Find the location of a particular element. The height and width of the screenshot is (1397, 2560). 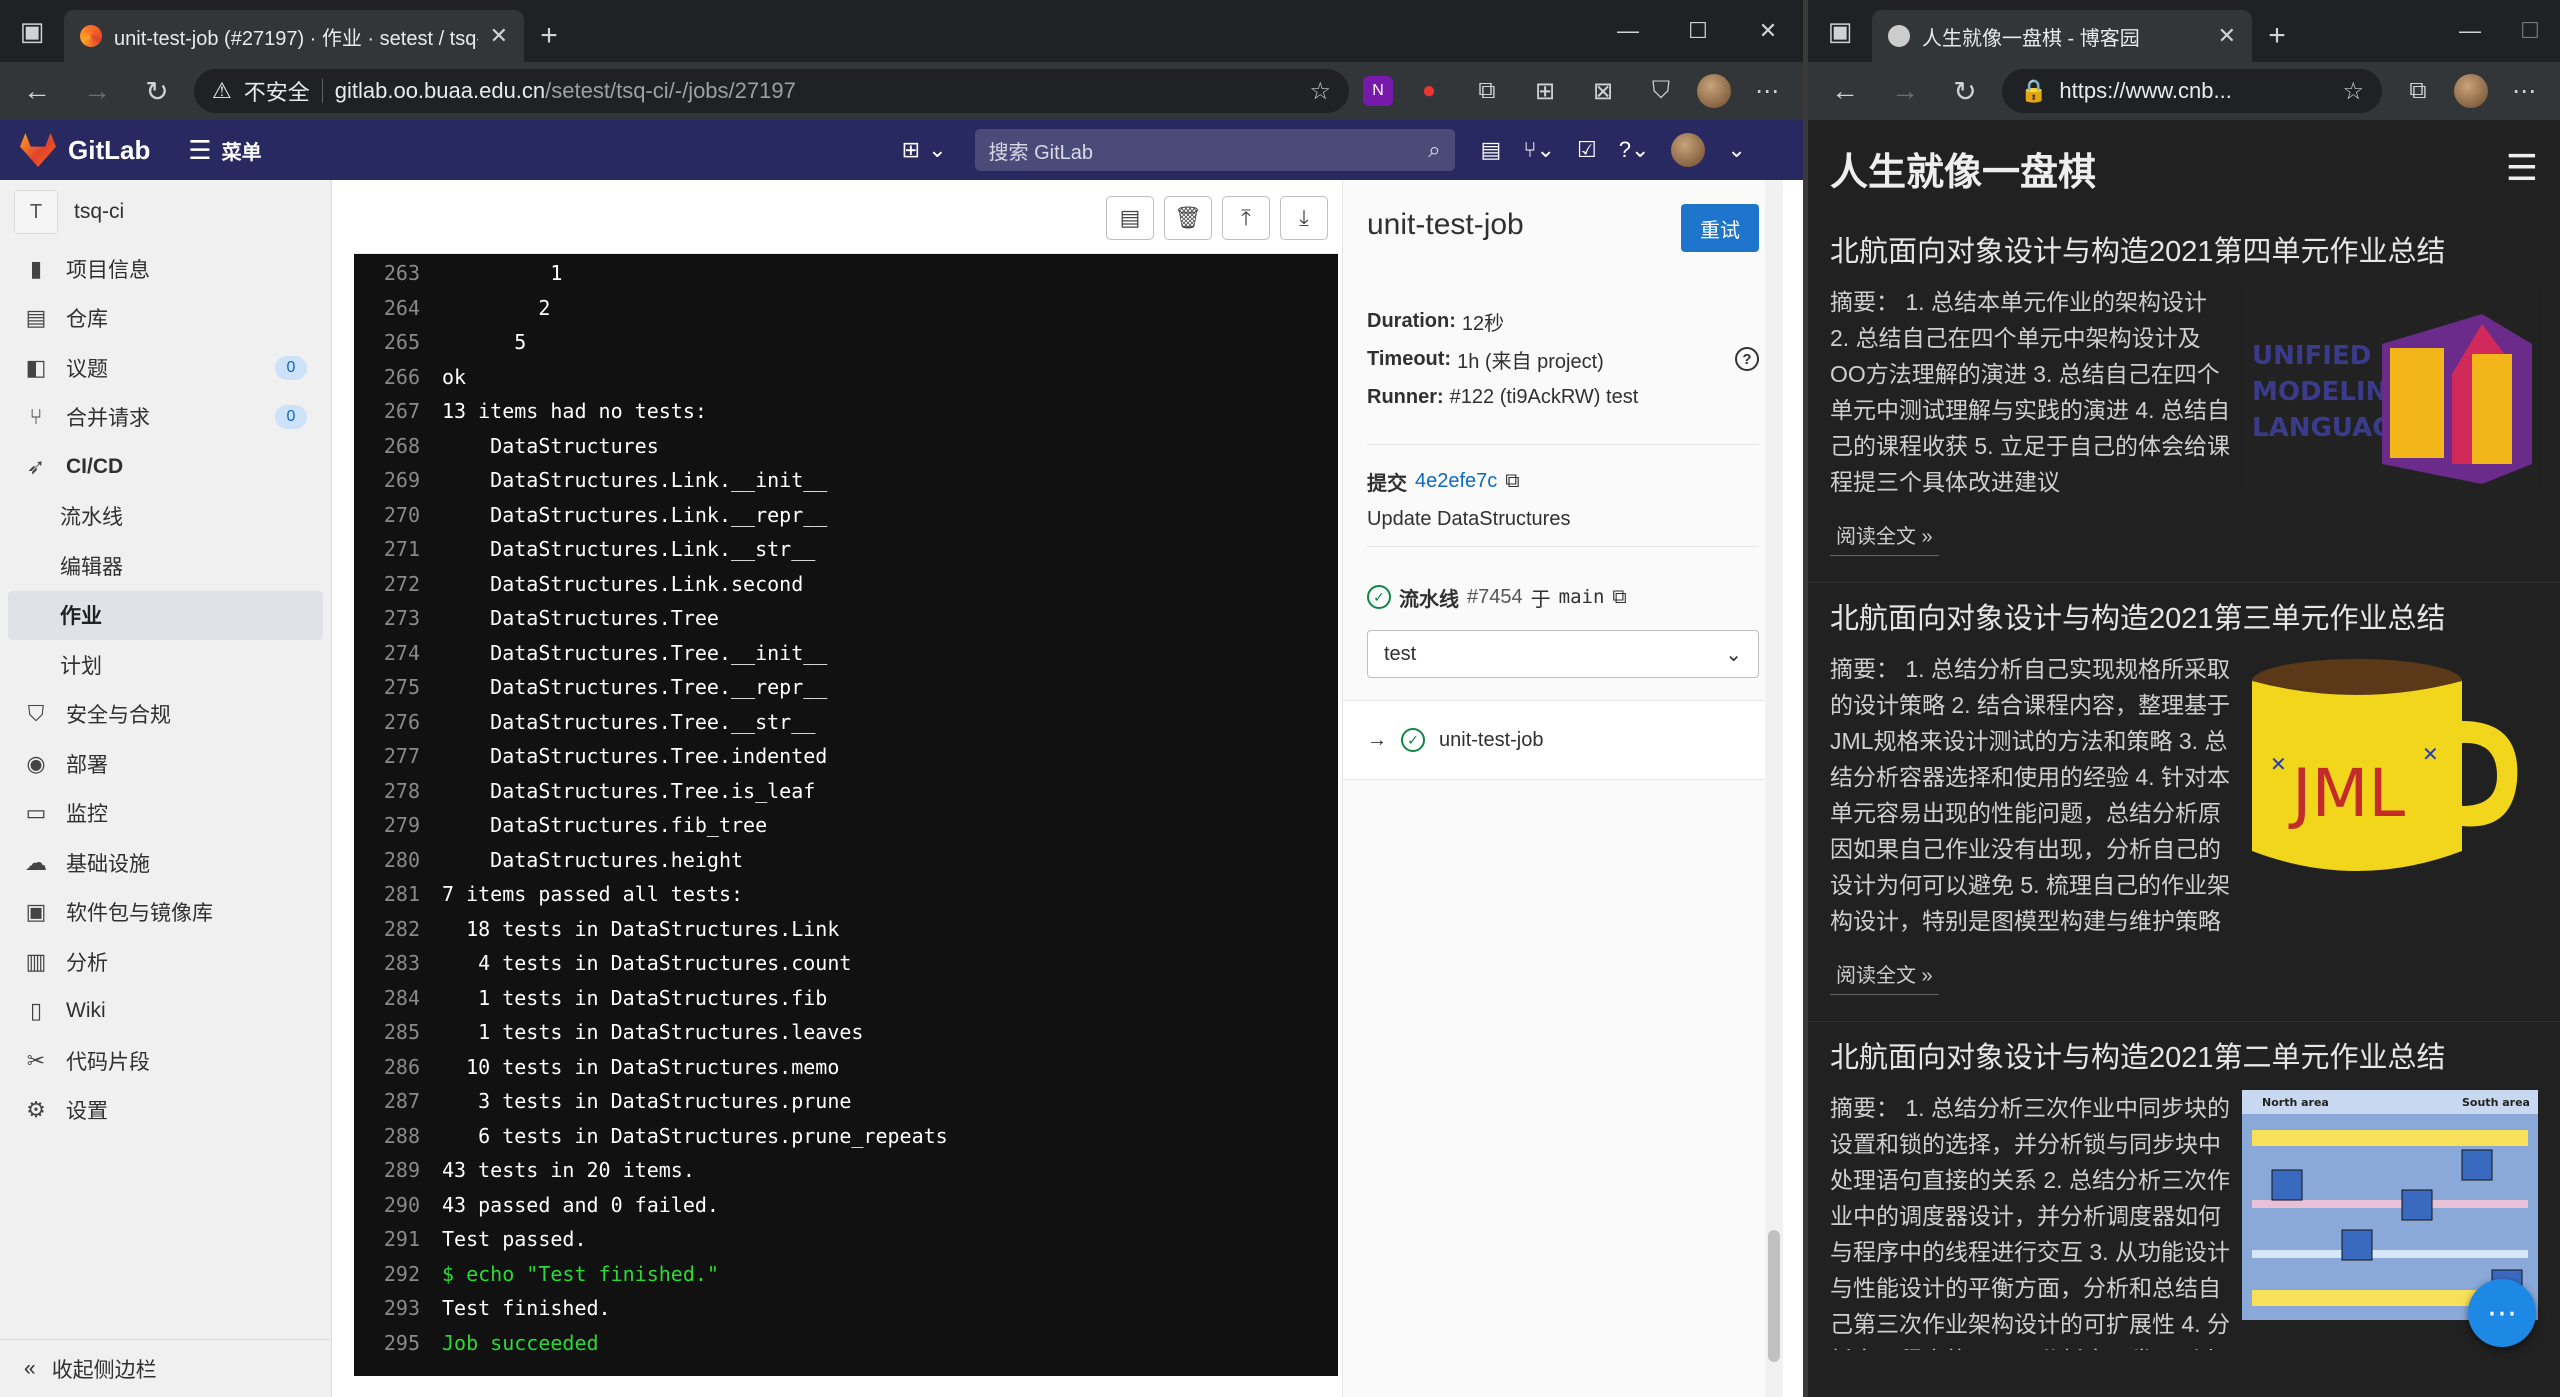

page-scrollbar is located at coordinates (1774, 788).